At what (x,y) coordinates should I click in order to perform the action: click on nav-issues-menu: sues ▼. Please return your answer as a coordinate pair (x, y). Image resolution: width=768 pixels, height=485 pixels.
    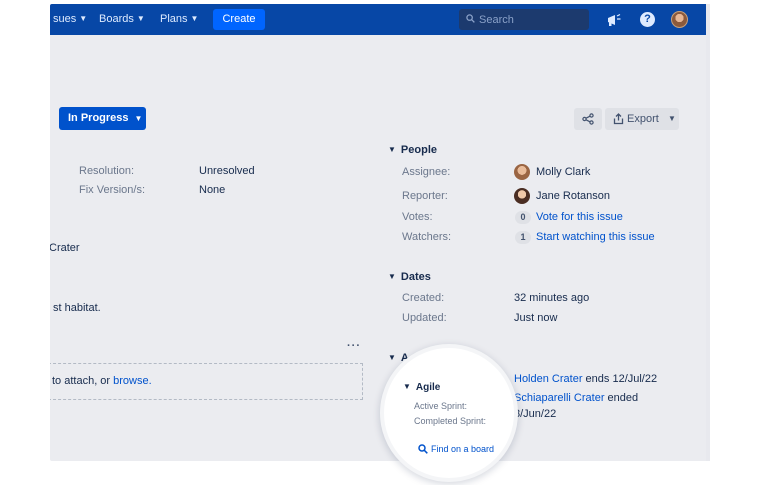
    Looking at the image, I should click on (70, 19).